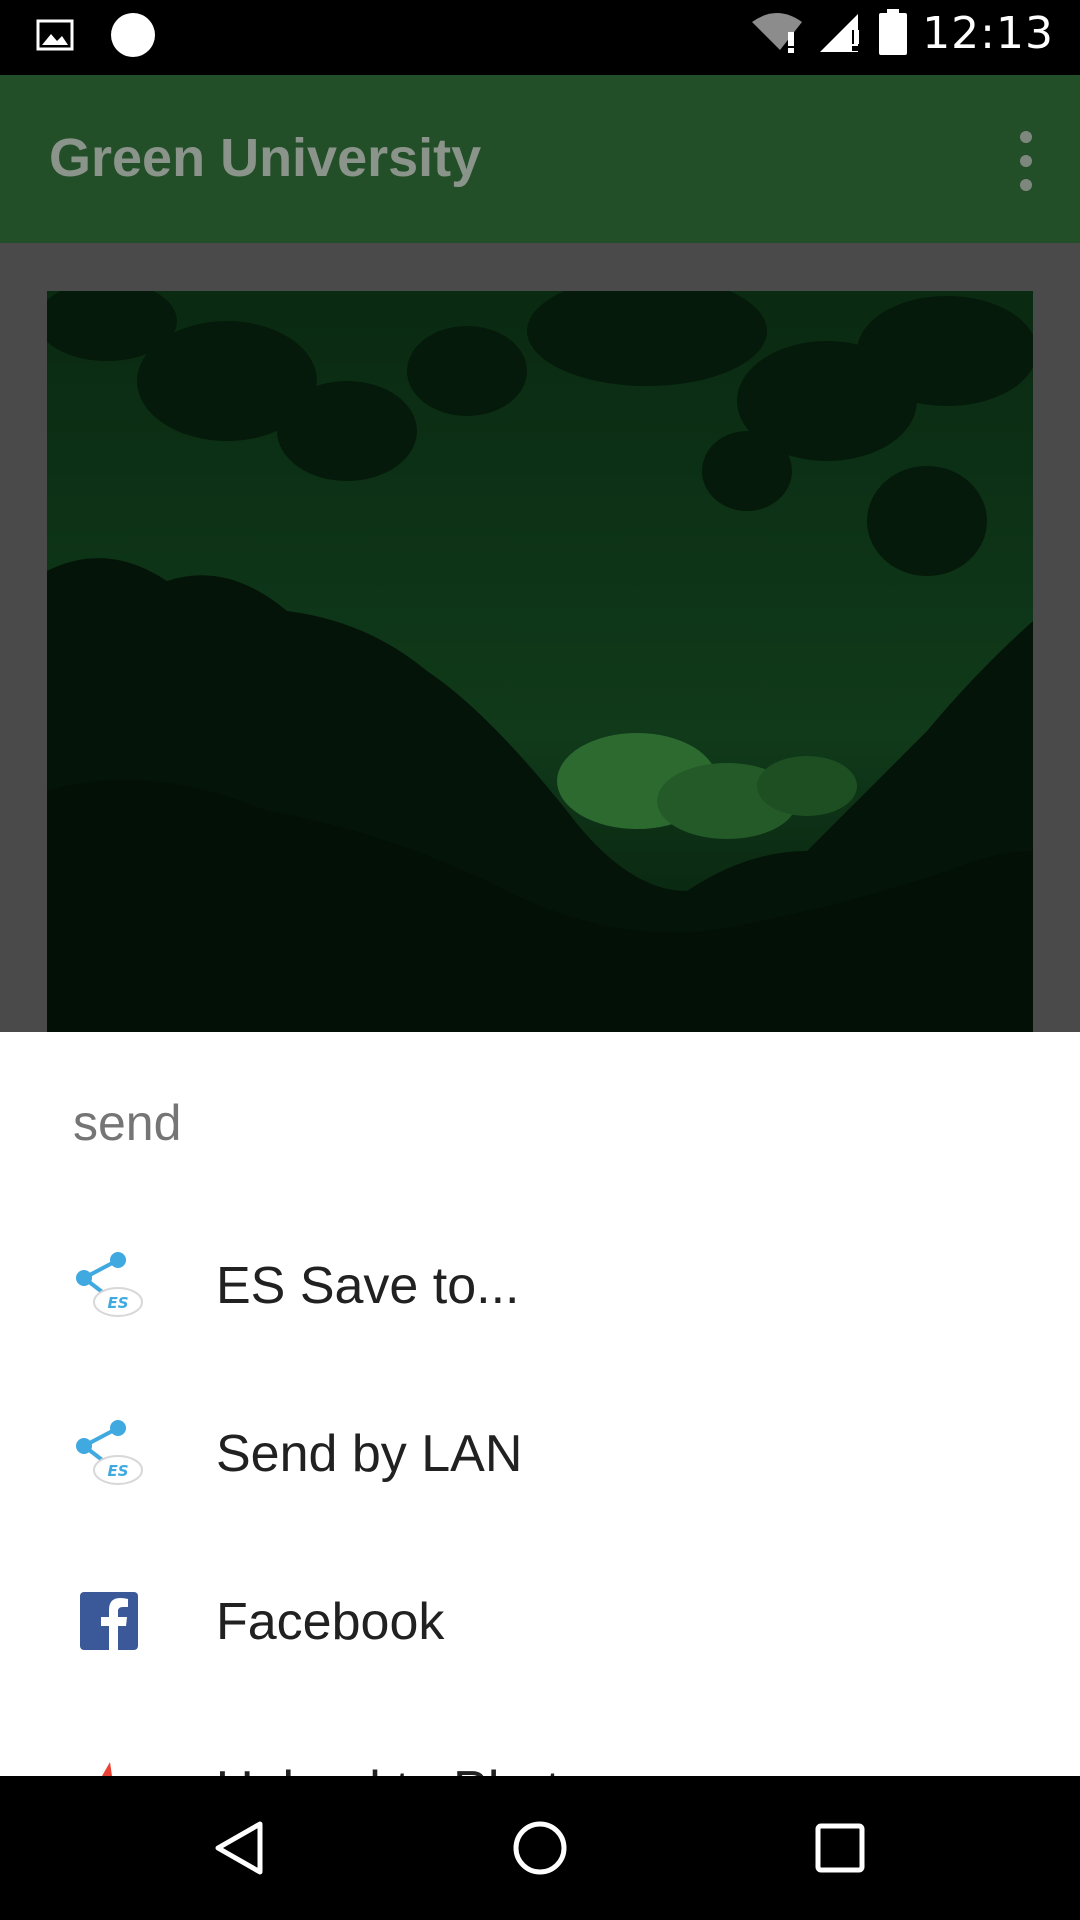 The image size is (1080, 1920). Describe the element at coordinates (415, 1768) in the screenshot. I see `share-item-label: Upload to Photos` at that location.